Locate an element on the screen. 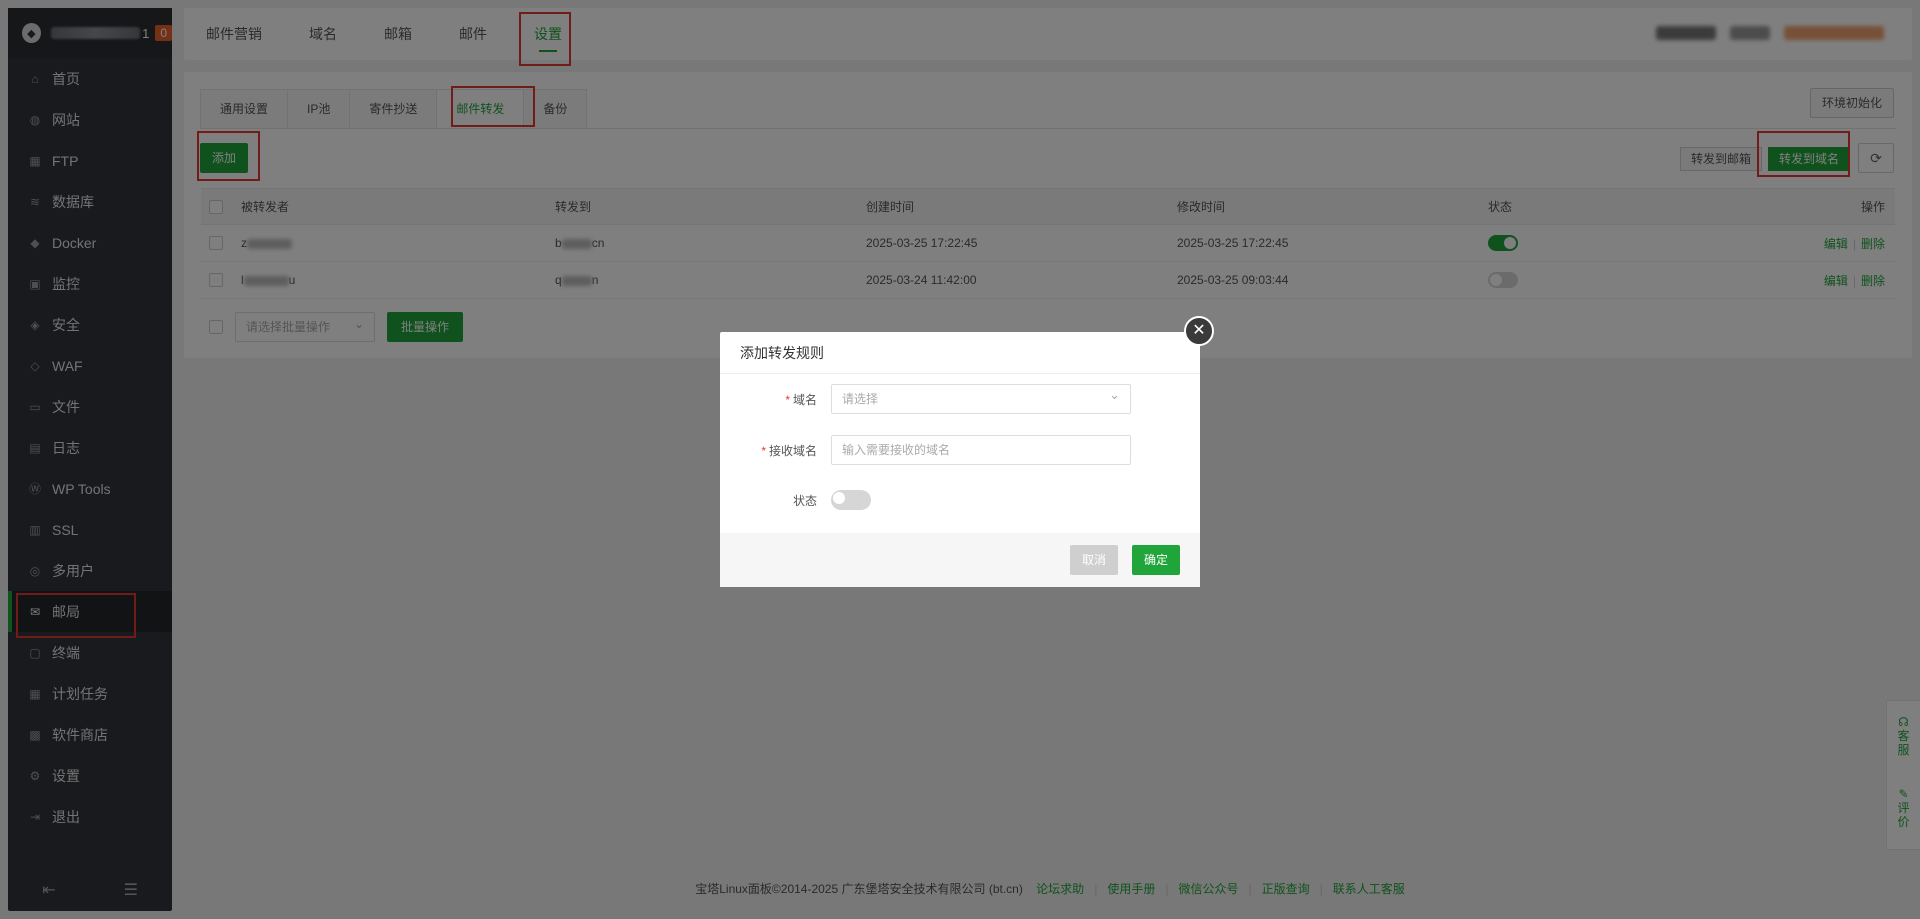  receive-domain-input: 输入需要接收的域名 is located at coordinates (981, 450).